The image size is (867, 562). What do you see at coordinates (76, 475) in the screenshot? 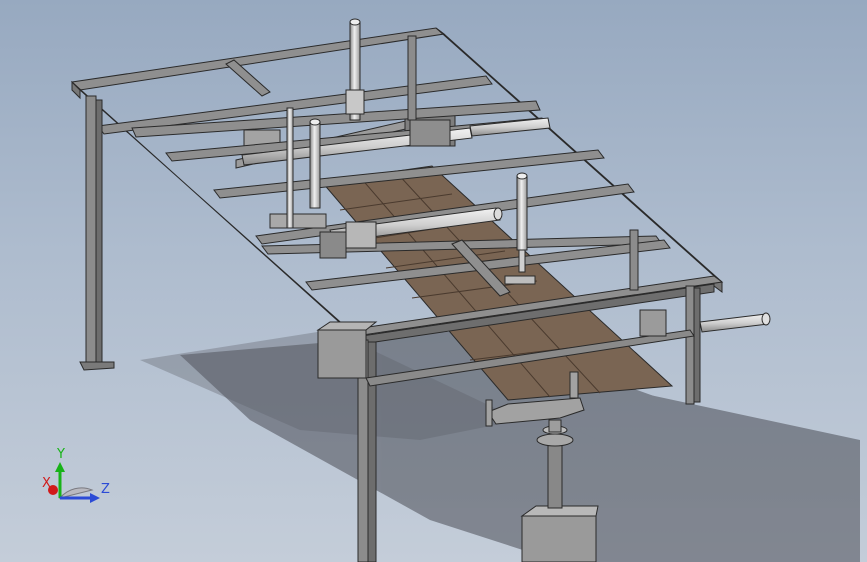
I see `coordinate-triad: Y Z X` at bounding box center [76, 475].